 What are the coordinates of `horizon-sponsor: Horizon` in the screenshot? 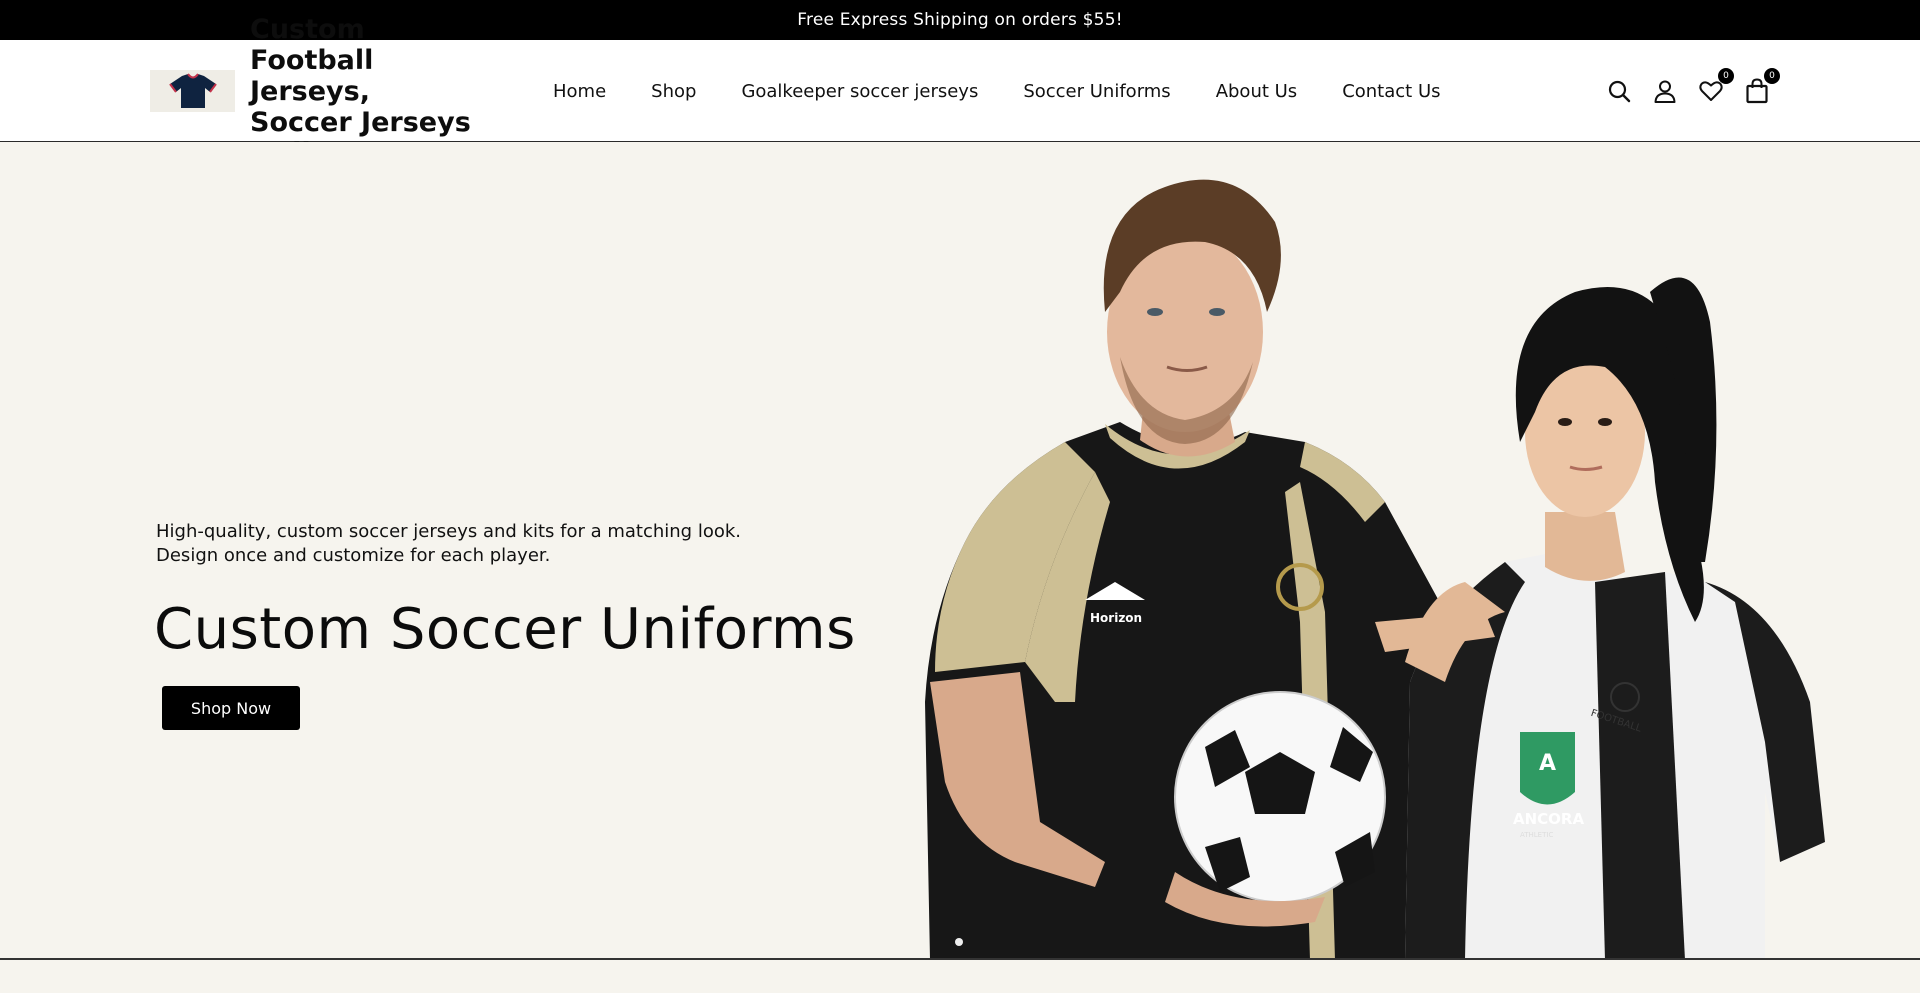 It's located at (1116, 618).